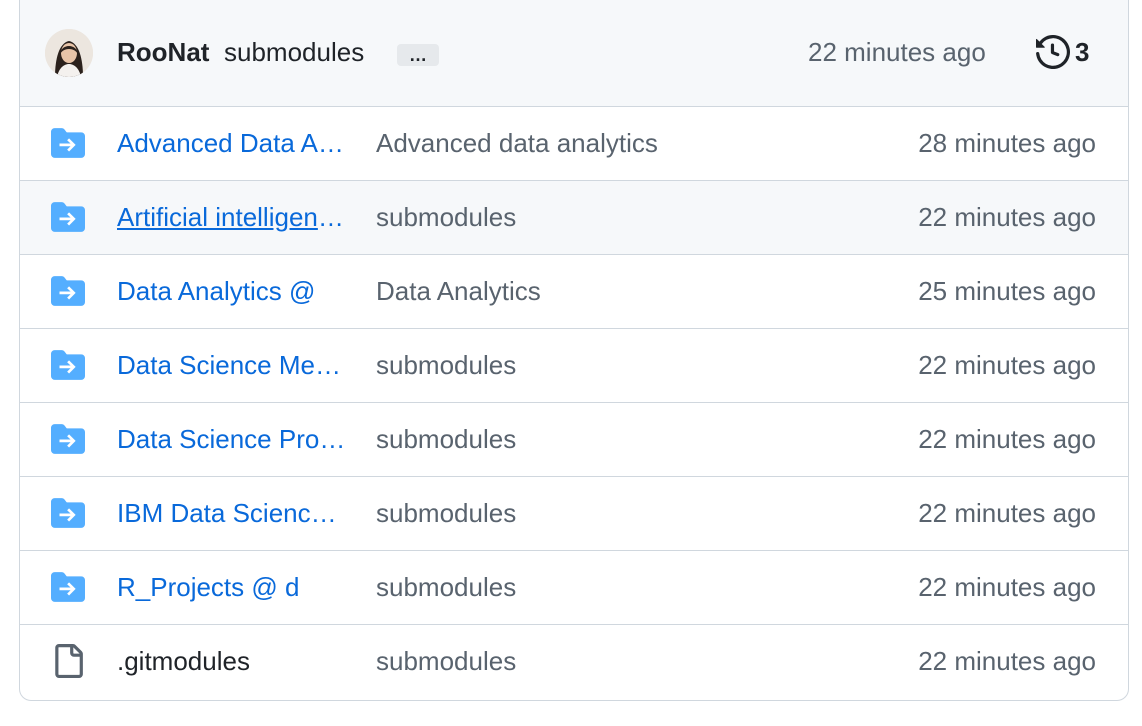 This screenshot has height=726, width=1142. I want to click on file-row: .gitmodules submodules 22 minutes ago, so click(574, 661).